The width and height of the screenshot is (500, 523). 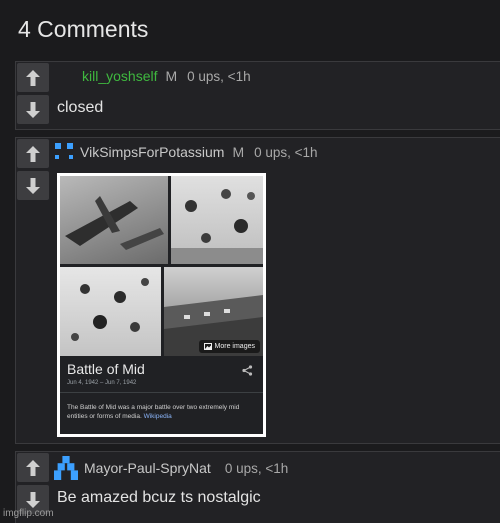 What do you see at coordinates (207, 346) in the screenshot?
I see `image-icon` at bounding box center [207, 346].